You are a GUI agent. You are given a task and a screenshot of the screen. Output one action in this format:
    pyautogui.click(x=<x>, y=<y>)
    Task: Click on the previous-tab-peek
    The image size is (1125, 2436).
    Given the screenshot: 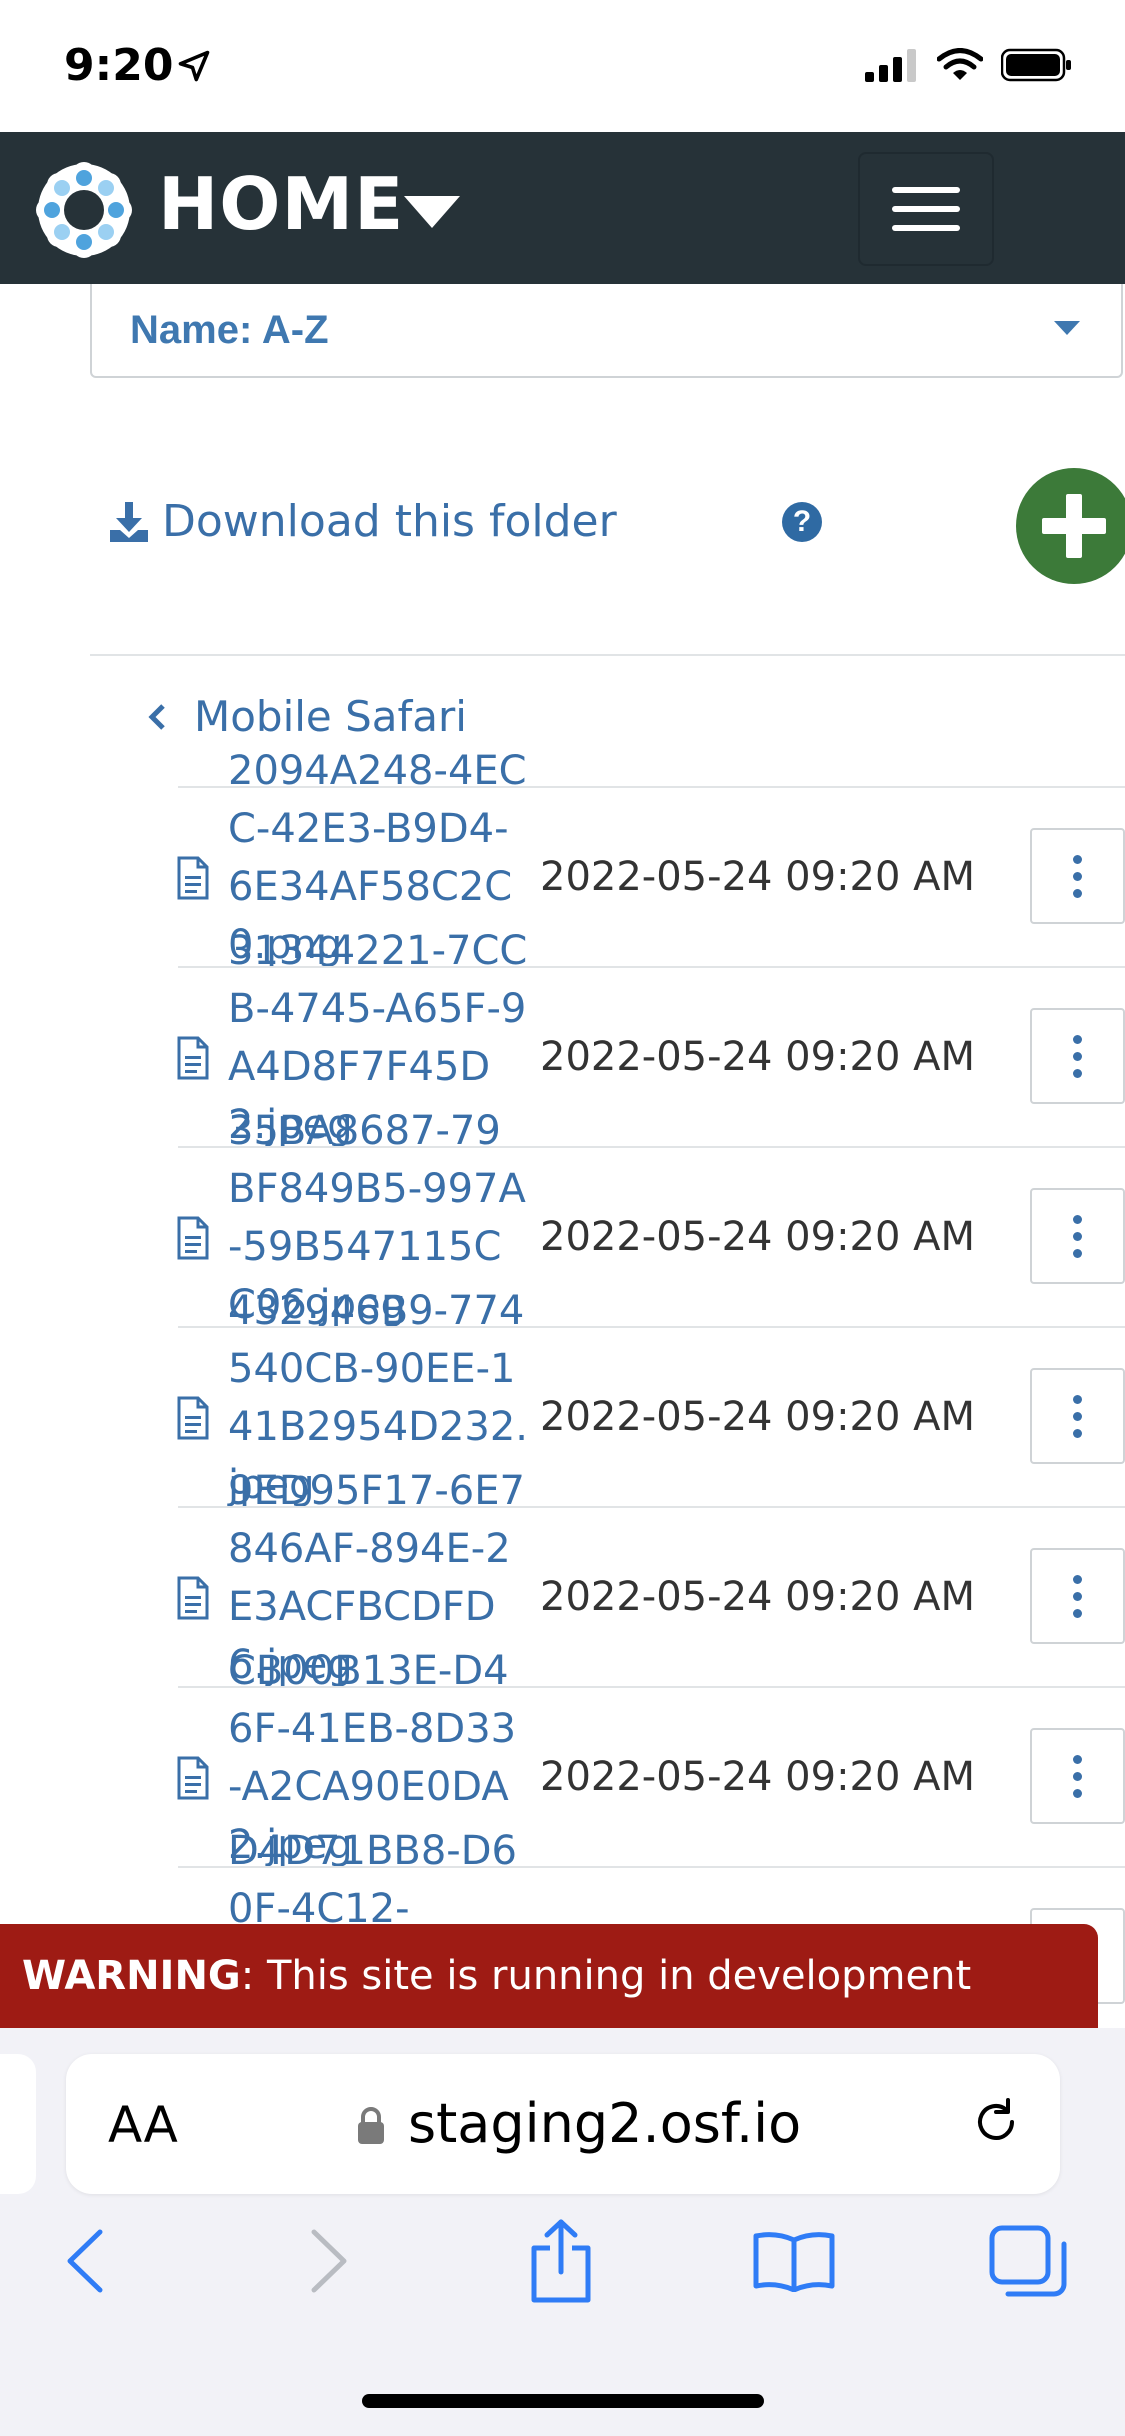 What is the action you would take?
    pyautogui.click(x=18, y=2124)
    